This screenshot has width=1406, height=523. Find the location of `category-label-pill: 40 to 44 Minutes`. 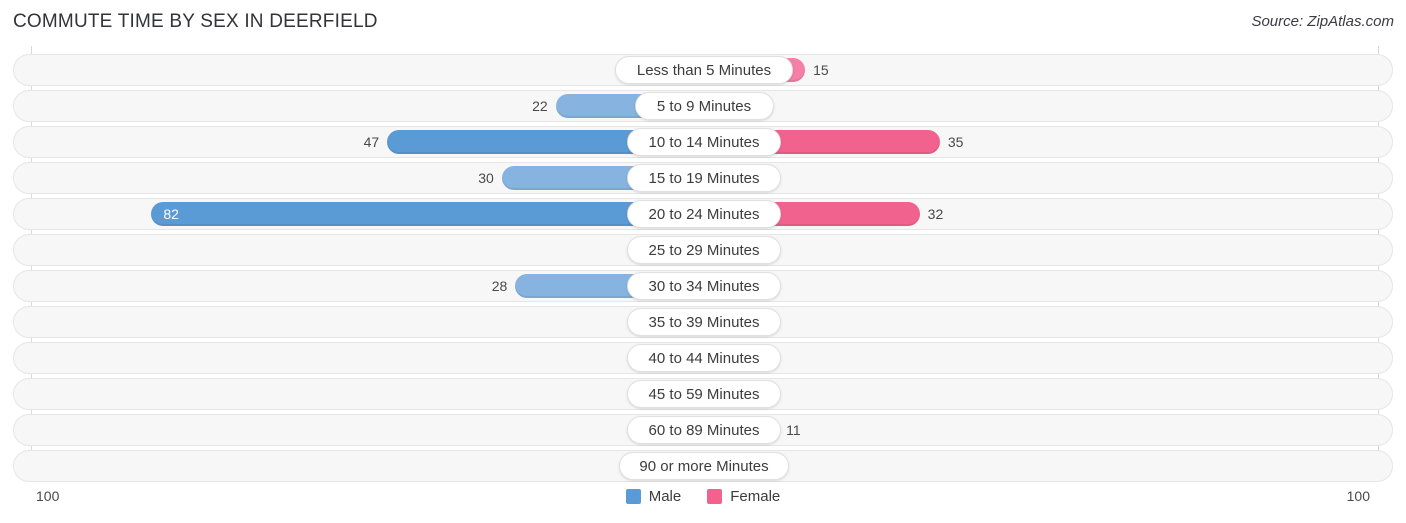

category-label-pill: 40 to 44 Minutes is located at coordinates (704, 358).